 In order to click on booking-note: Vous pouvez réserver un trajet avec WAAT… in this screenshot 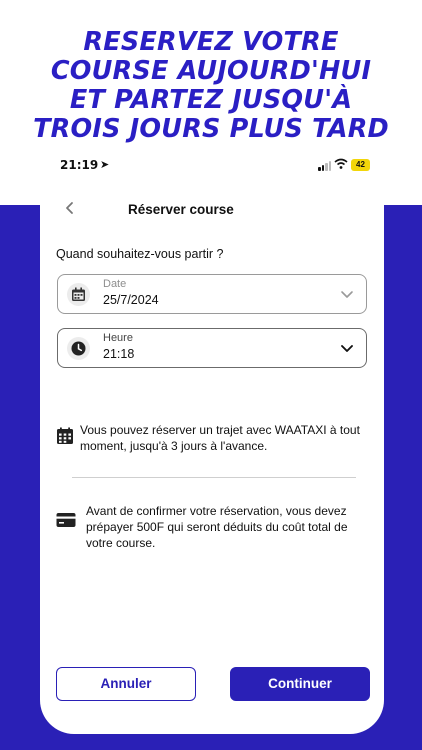, I will do `click(220, 438)`.